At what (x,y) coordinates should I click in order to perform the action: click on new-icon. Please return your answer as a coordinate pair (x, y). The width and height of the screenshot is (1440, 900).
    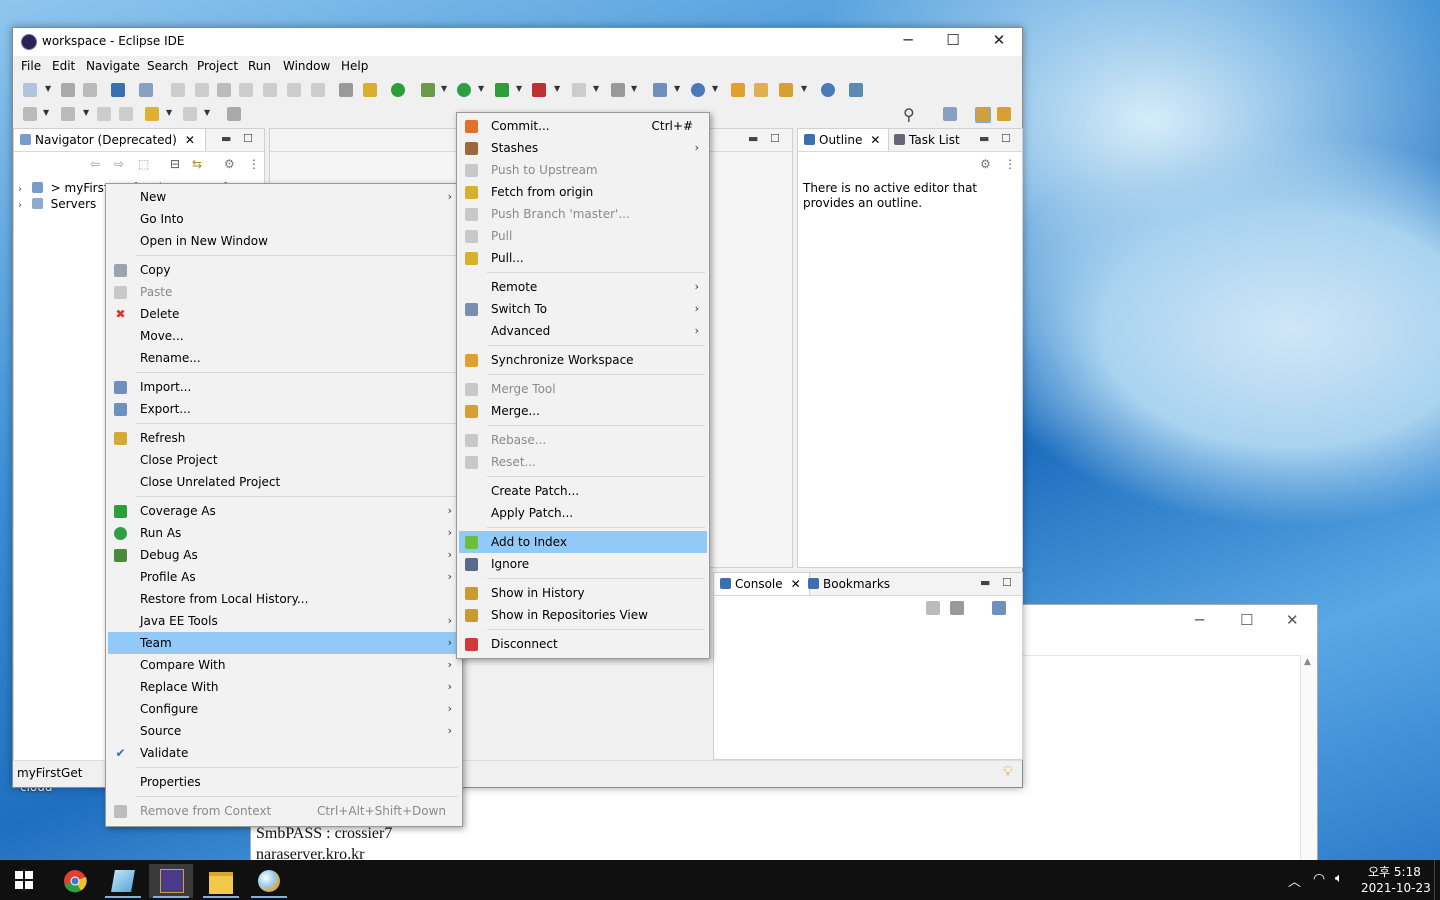
    Looking at the image, I should click on (30, 90).